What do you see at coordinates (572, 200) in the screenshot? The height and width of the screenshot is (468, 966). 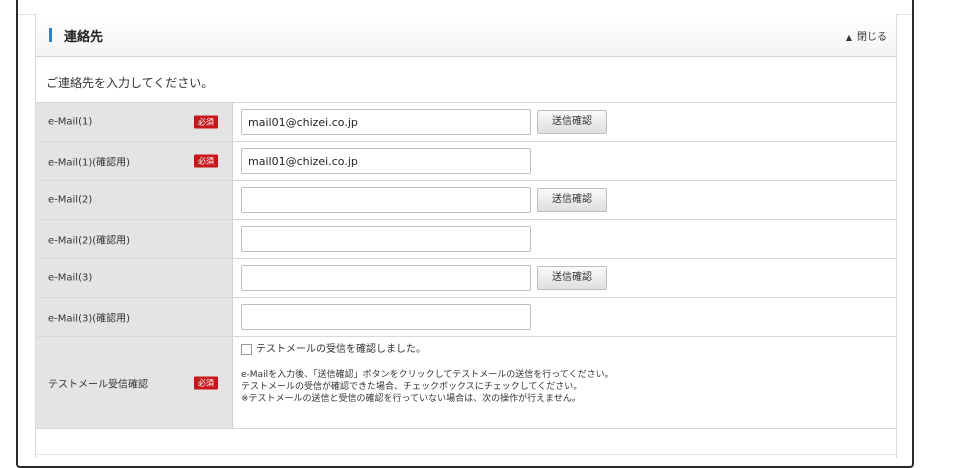 I see `send-confirm-button-2: 送信確認` at bounding box center [572, 200].